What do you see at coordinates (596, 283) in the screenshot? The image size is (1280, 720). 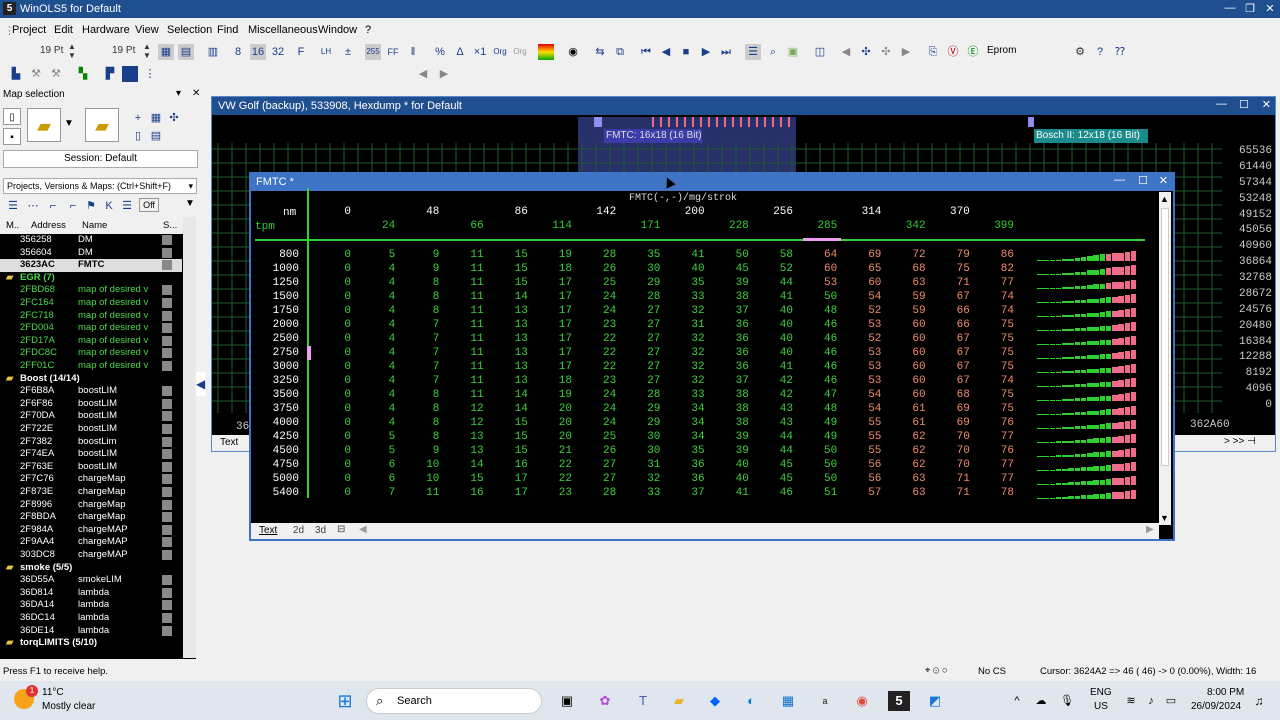 I see `map-cell: 25` at bounding box center [596, 283].